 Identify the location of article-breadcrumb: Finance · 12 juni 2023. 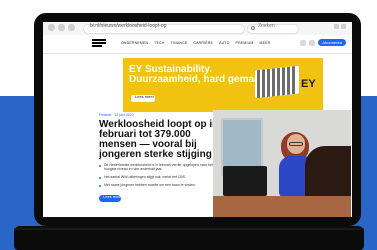
(116, 115).